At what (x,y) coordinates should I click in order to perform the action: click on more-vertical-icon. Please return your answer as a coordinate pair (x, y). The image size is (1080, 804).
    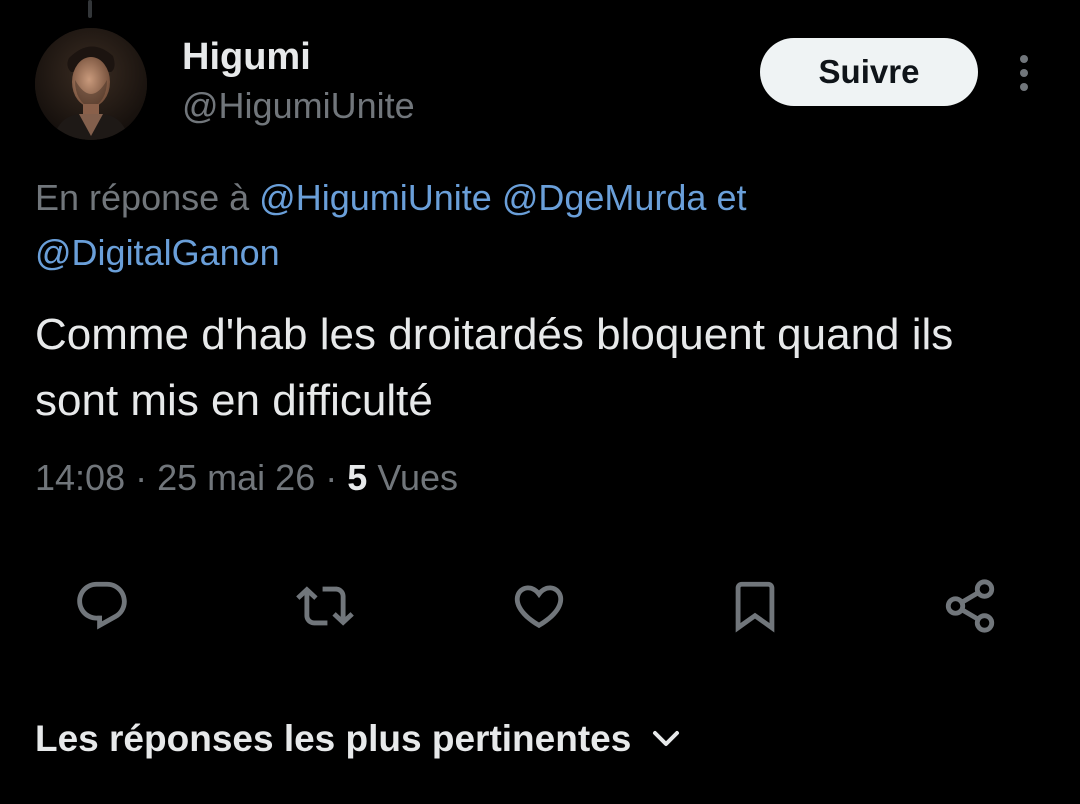
    Looking at the image, I should click on (1024, 73).